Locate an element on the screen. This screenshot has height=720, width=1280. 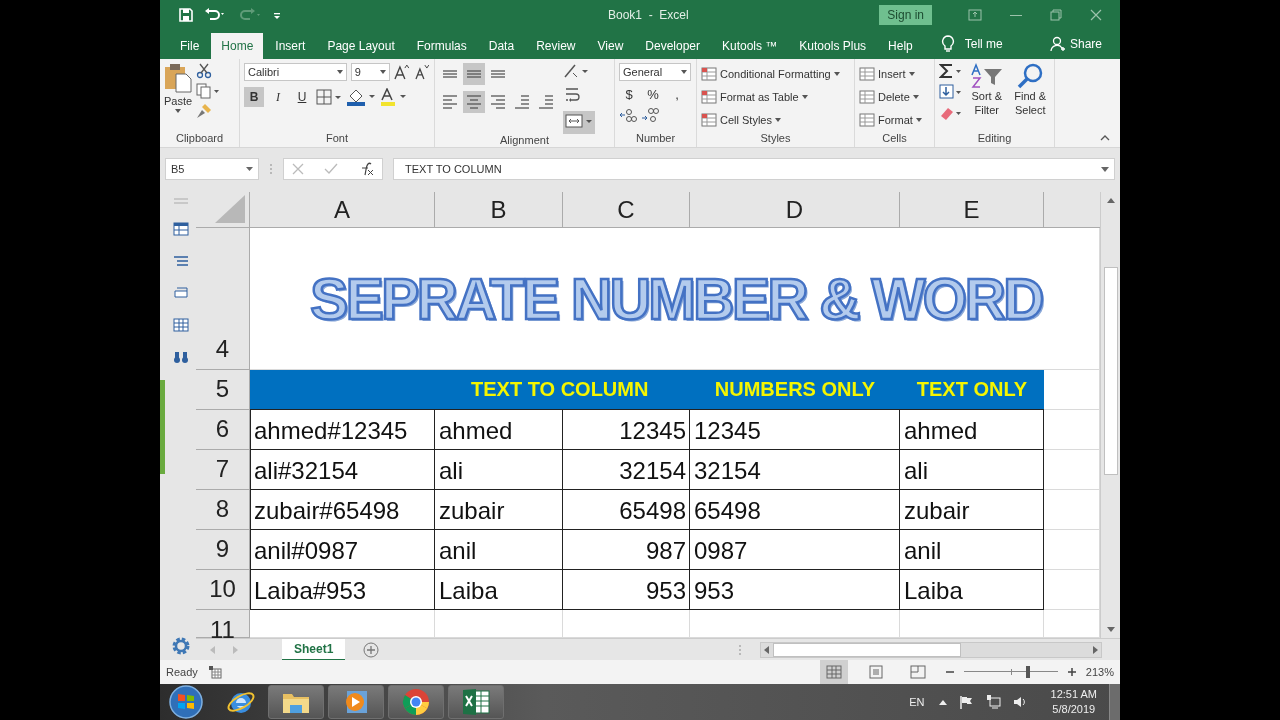
copy-icon is located at coordinates (208, 91).